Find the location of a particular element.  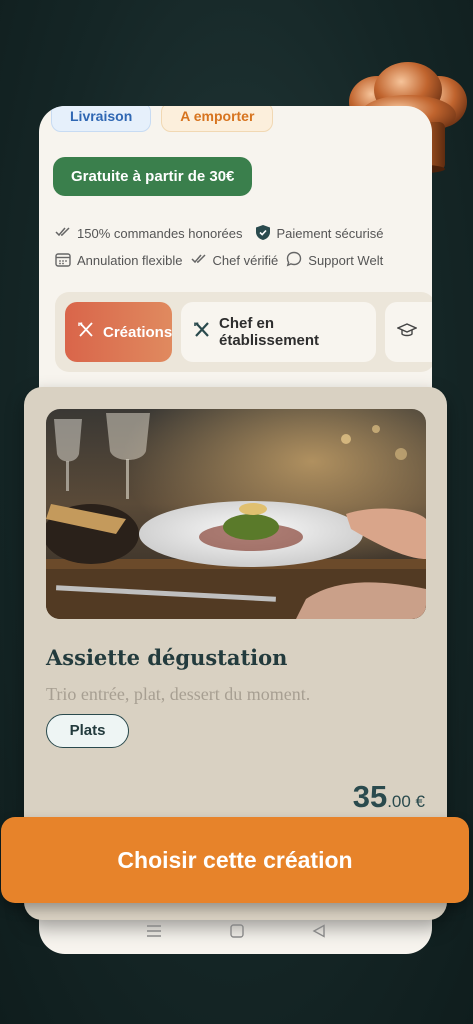

dish-title: Assiette dégustation is located at coordinates (167, 657).